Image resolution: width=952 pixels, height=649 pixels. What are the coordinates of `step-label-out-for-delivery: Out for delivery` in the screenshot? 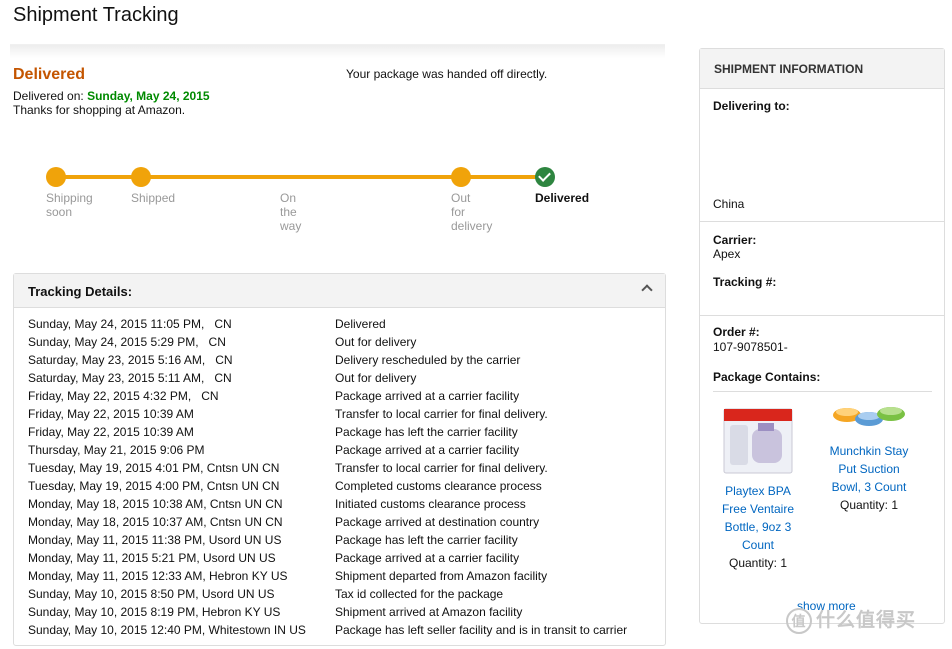 It's located at (472, 212).